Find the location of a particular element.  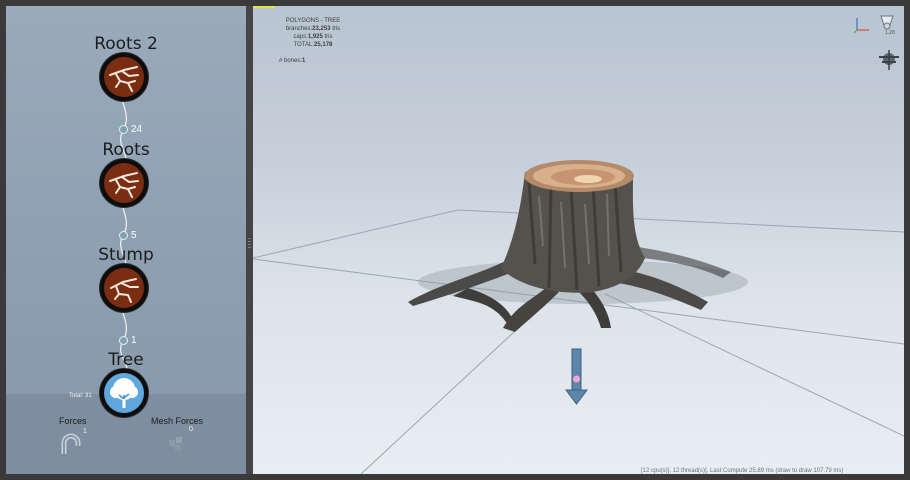

wind-icon is located at coordinates (889, 60).